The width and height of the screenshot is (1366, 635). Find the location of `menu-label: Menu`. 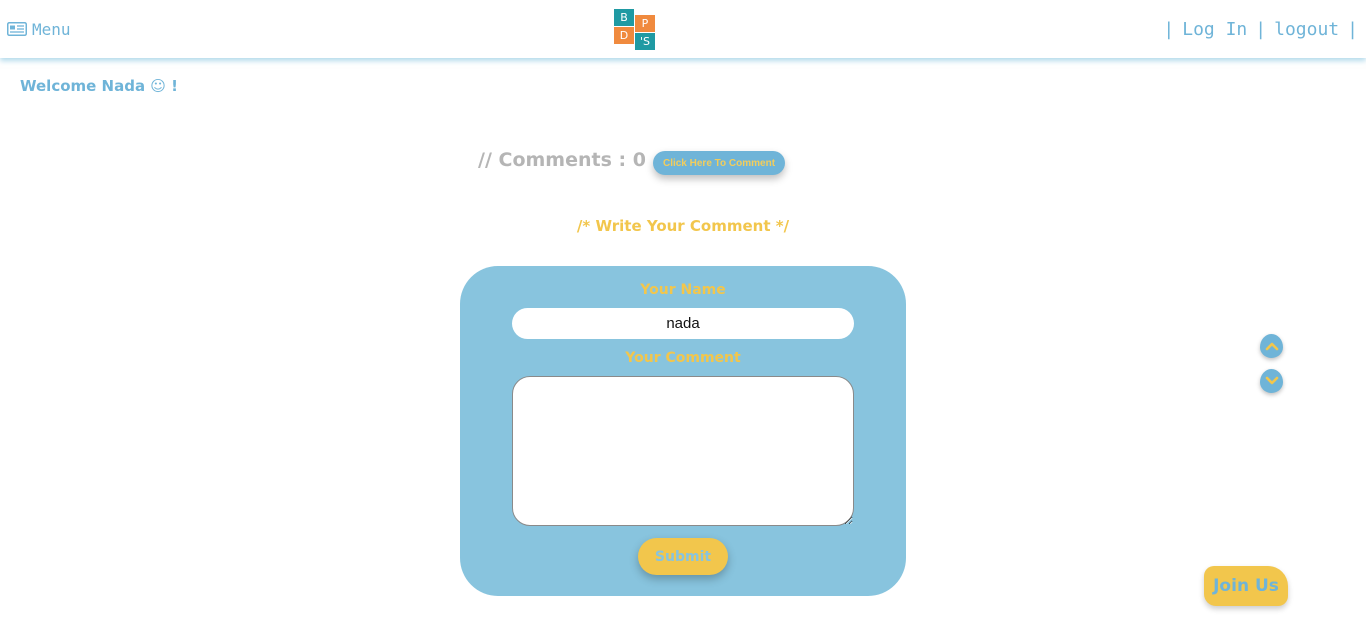

menu-label: Menu is located at coordinates (51, 29).